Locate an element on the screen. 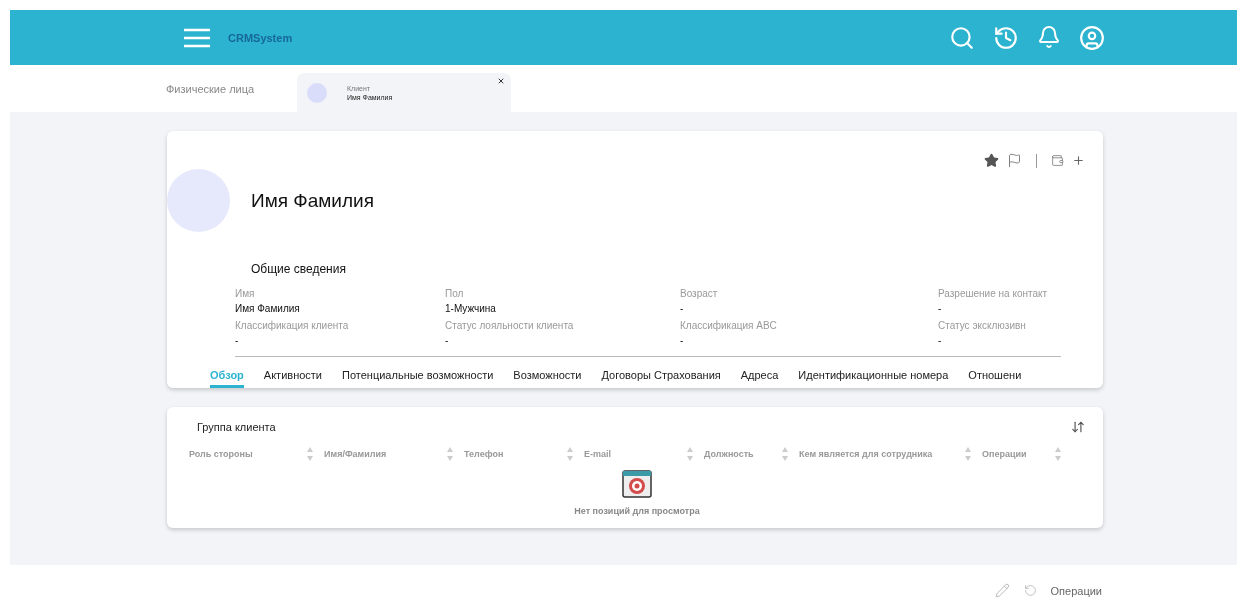 The height and width of the screenshot is (612, 1247). field-label: Статус лояльности клиента is located at coordinates (510, 325).